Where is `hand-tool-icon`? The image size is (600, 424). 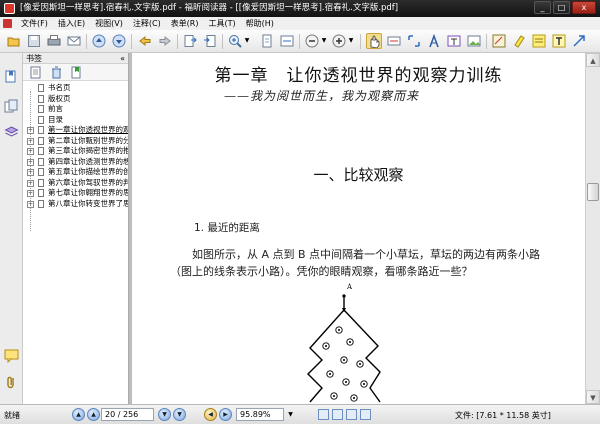 hand-tool-icon is located at coordinates (374, 41).